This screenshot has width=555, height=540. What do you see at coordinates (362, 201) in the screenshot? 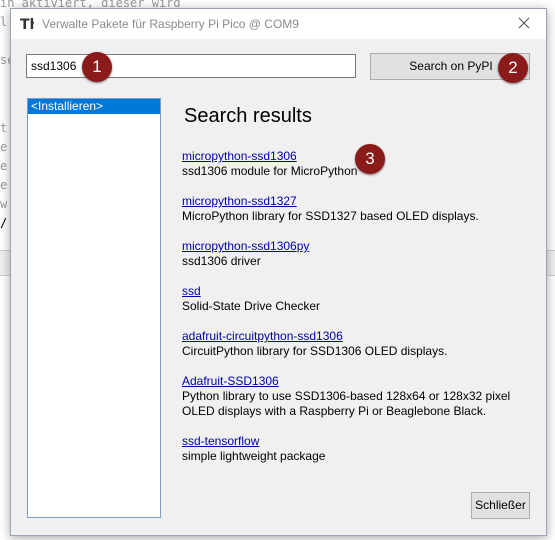
I see `result-link: micropython-ssd1327` at bounding box center [362, 201].